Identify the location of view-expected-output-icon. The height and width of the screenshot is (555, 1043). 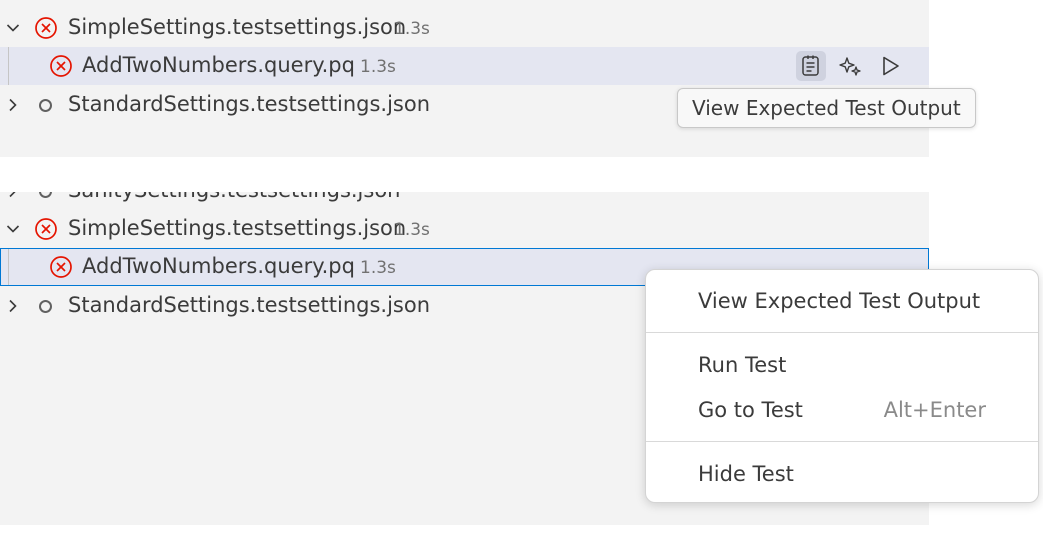
(810, 65).